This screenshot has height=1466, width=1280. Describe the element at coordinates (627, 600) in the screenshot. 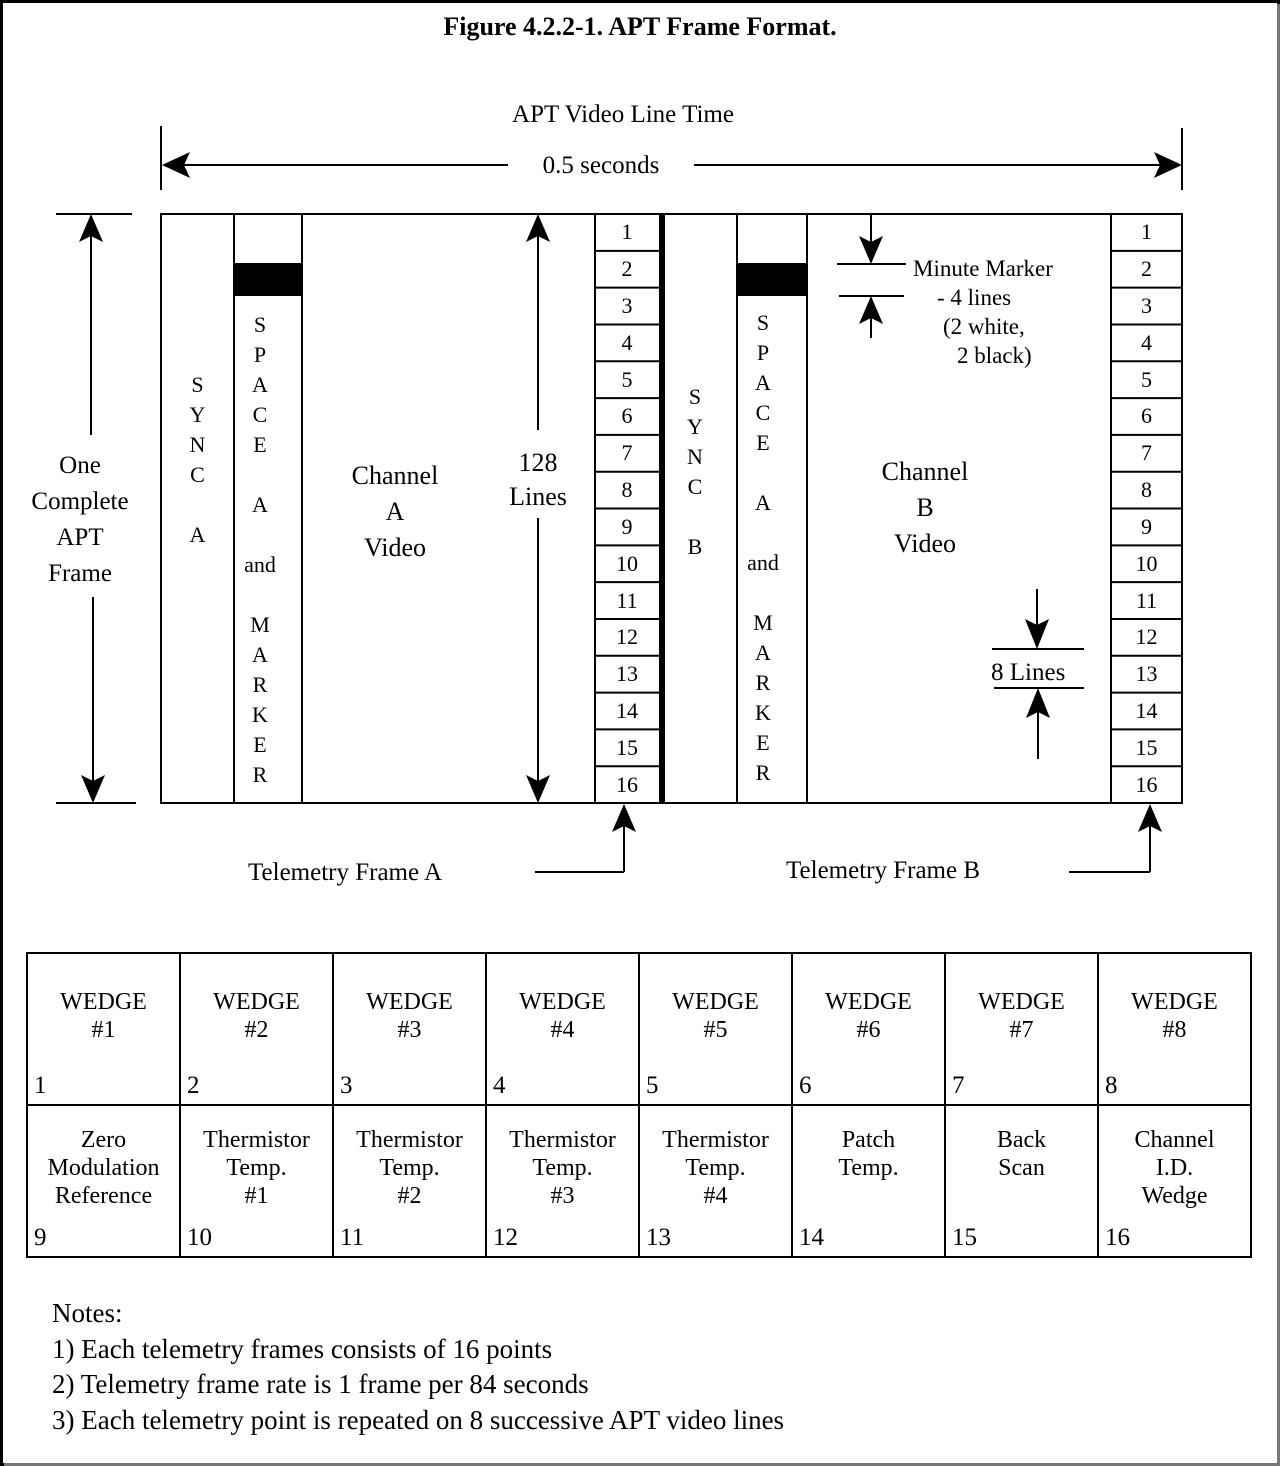

I see `telemetry-point-number: 11` at that location.